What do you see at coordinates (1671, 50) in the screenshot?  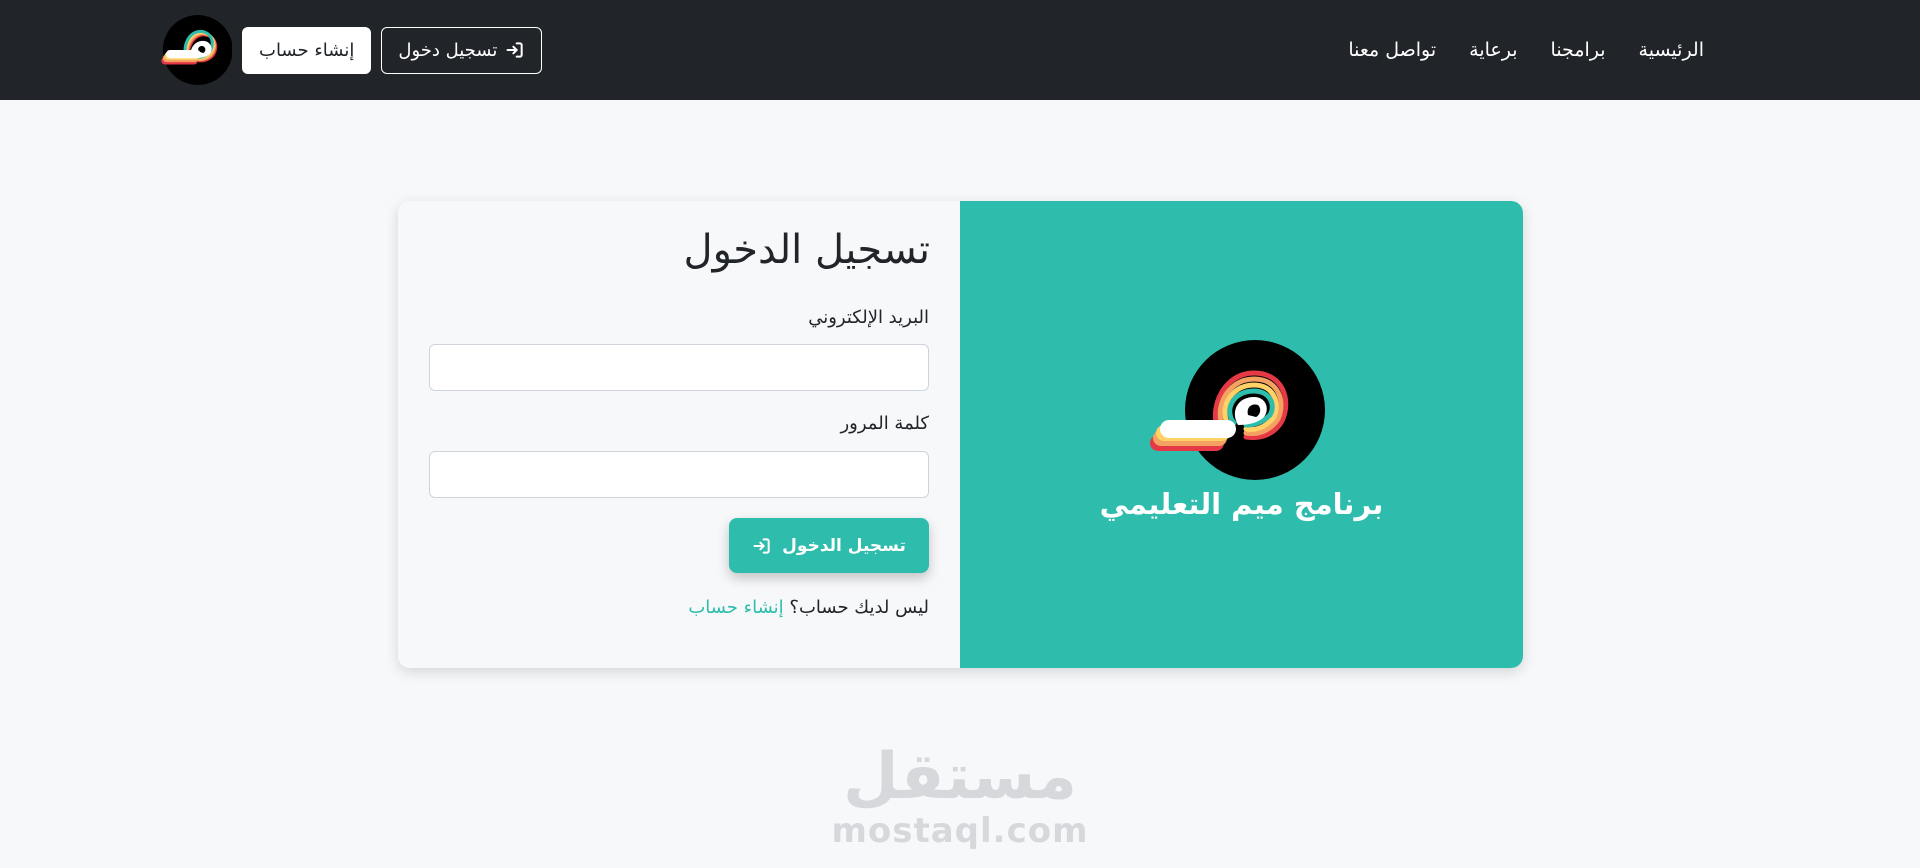 I see `nav-link-home: الرئيسية` at bounding box center [1671, 50].